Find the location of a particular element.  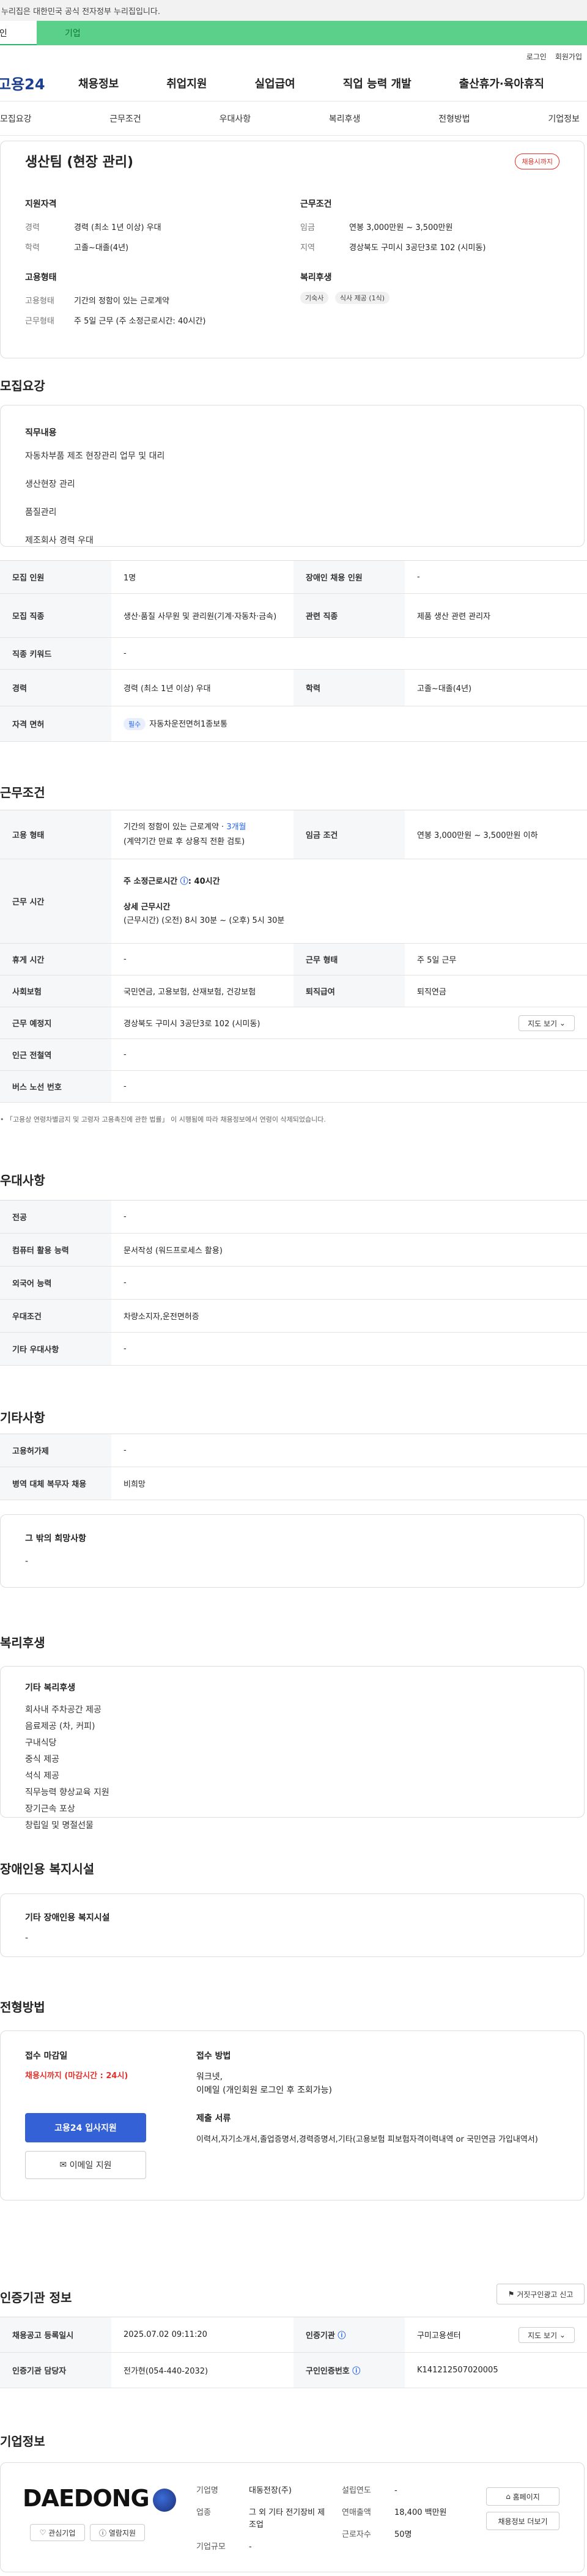

tab-process: 전형방법 is located at coordinates (454, 119).